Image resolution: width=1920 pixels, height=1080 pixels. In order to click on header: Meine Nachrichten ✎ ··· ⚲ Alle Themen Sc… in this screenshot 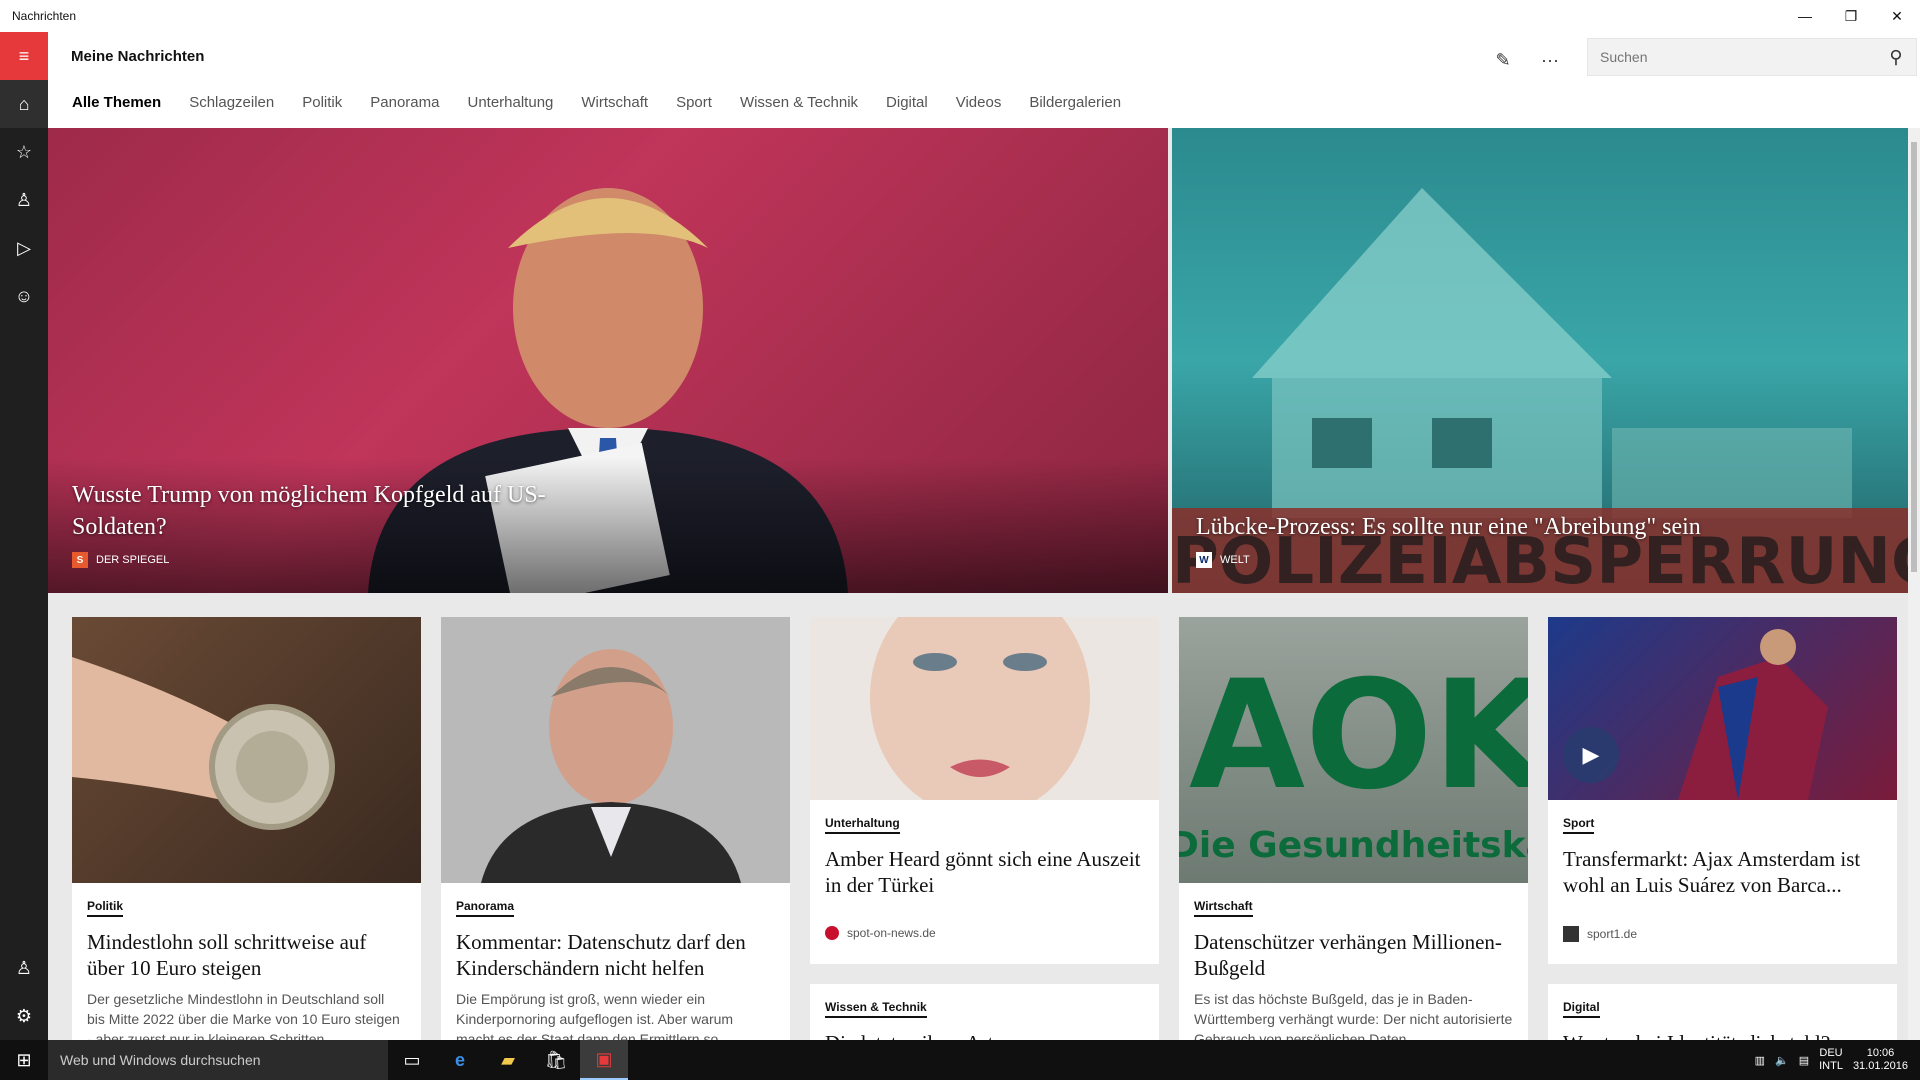, I will do `click(984, 80)`.